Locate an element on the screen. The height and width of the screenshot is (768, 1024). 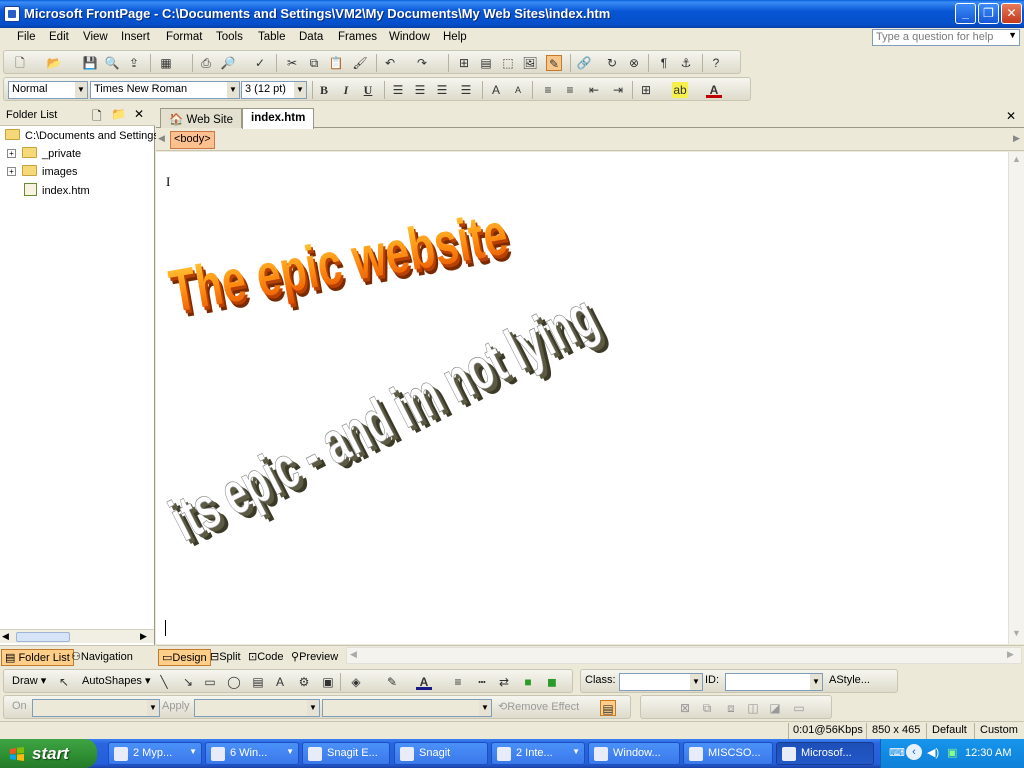
quick-tag-body: <body> is located at coordinates (192, 140).